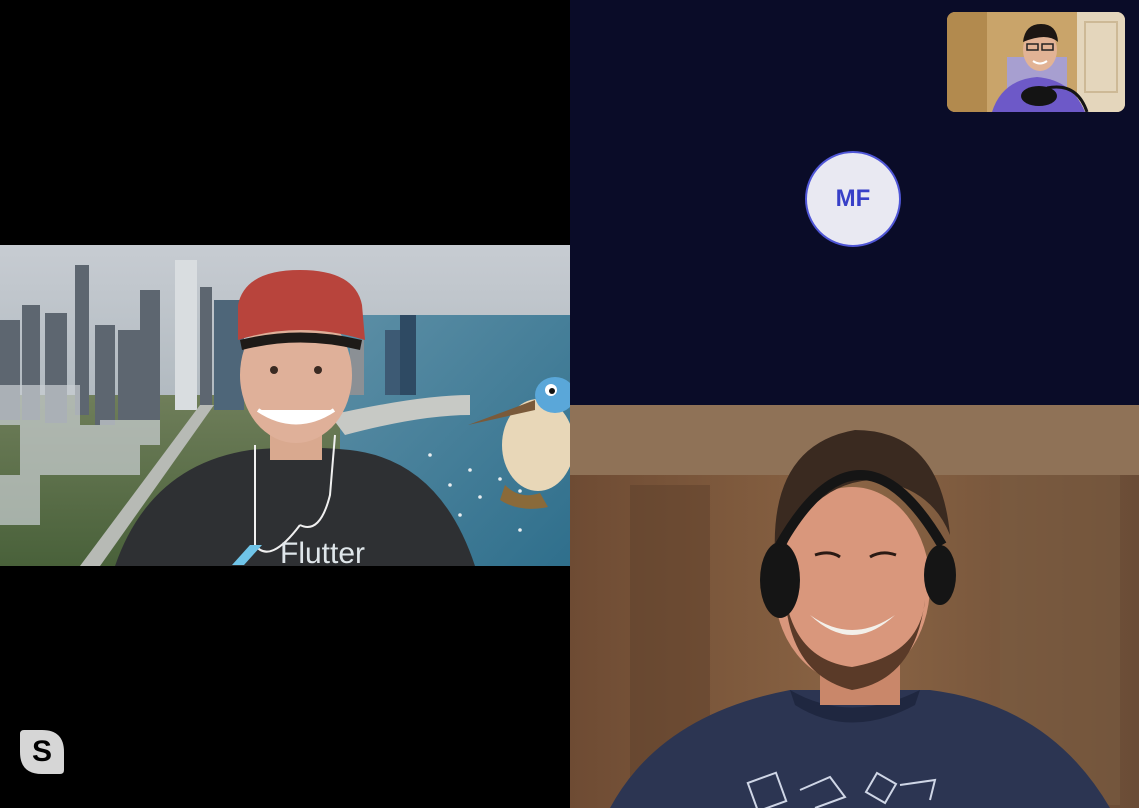  I want to click on skype-logo-letter: S, so click(41, 751).